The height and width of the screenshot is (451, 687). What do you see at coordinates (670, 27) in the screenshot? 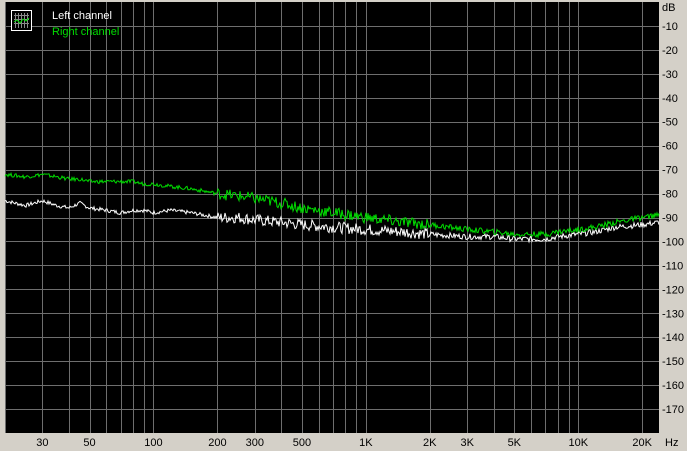
I see `y-tick-label: -10` at bounding box center [670, 27].